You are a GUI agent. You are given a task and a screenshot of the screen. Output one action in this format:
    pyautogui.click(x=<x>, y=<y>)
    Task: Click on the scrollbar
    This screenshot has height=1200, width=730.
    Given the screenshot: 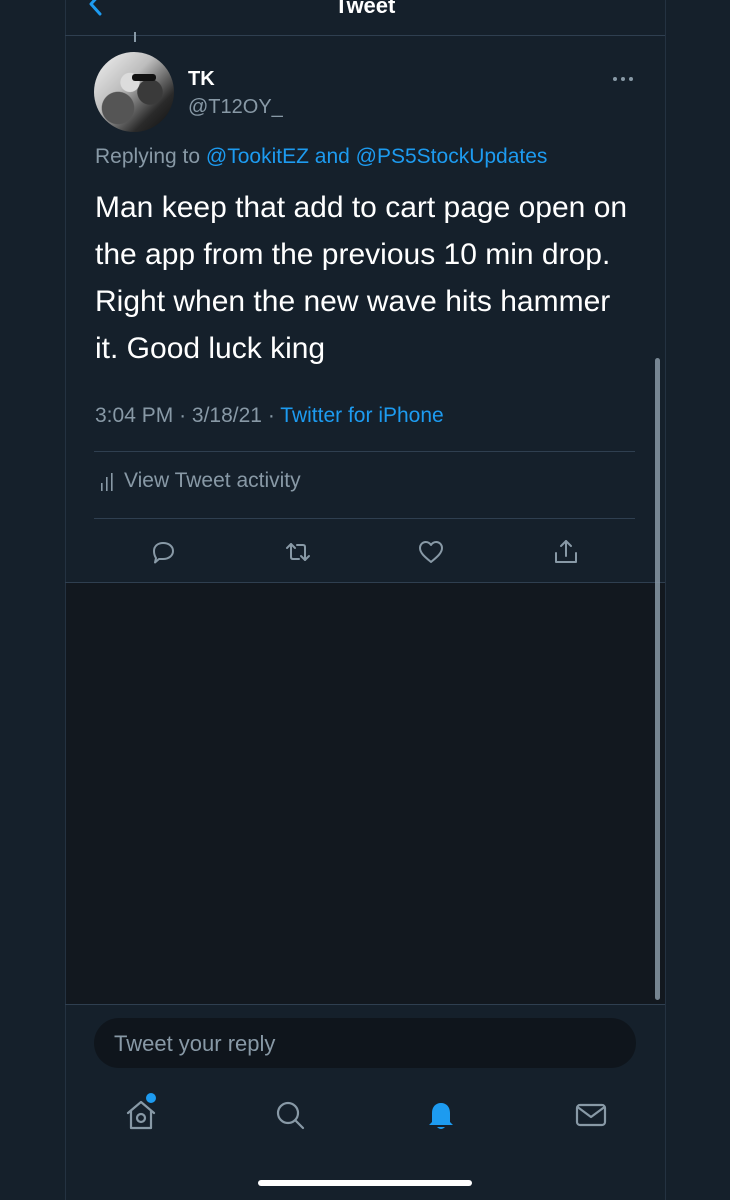 What is the action you would take?
    pyautogui.click(x=657, y=679)
    